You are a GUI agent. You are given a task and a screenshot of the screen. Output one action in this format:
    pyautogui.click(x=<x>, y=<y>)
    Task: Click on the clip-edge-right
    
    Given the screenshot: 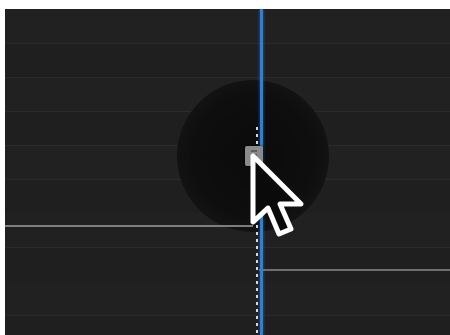 What is the action you would take?
    pyautogui.click(x=354, y=270)
    